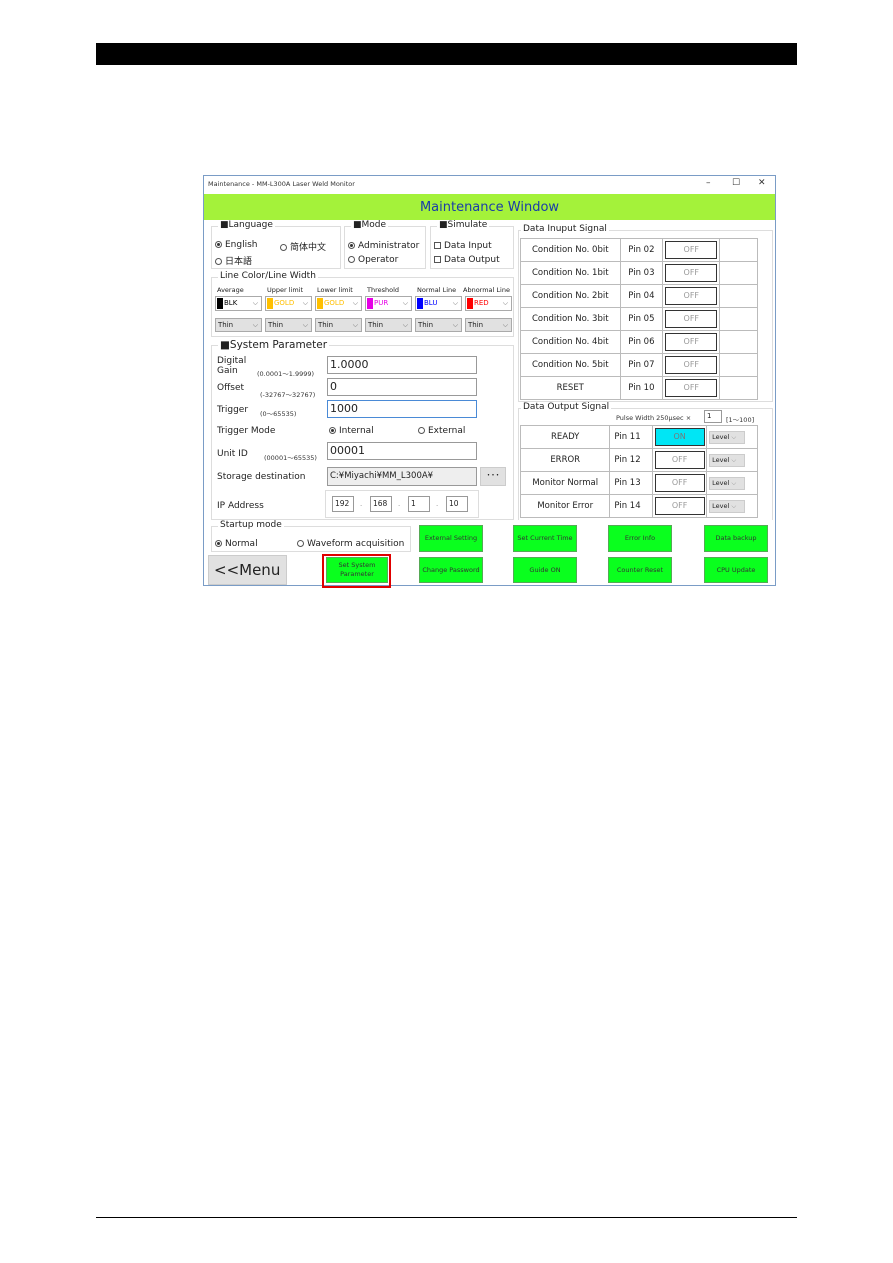 This screenshot has height=1263, width=893. I want to click on checkbox-data-output: Data Output, so click(467, 260).